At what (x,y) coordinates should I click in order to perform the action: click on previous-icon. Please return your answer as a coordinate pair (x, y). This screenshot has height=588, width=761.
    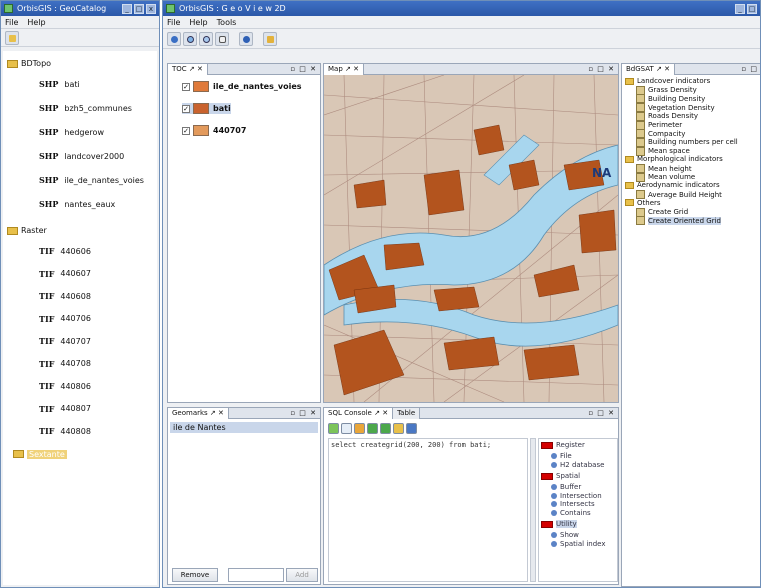
    Looking at the image, I should click on (372, 428).